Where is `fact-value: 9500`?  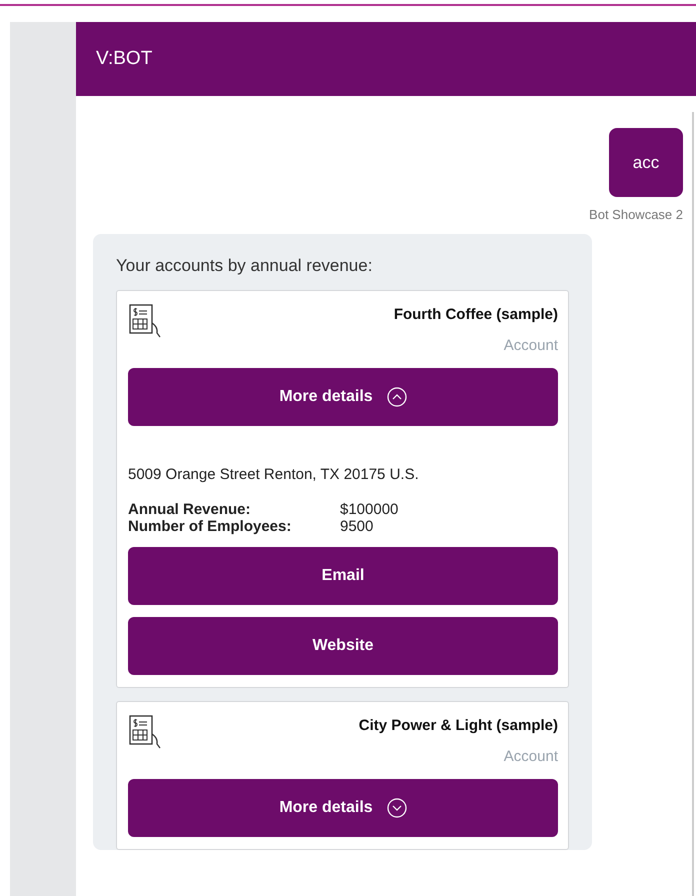 fact-value: 9500 is located at coordinates (357, 526).